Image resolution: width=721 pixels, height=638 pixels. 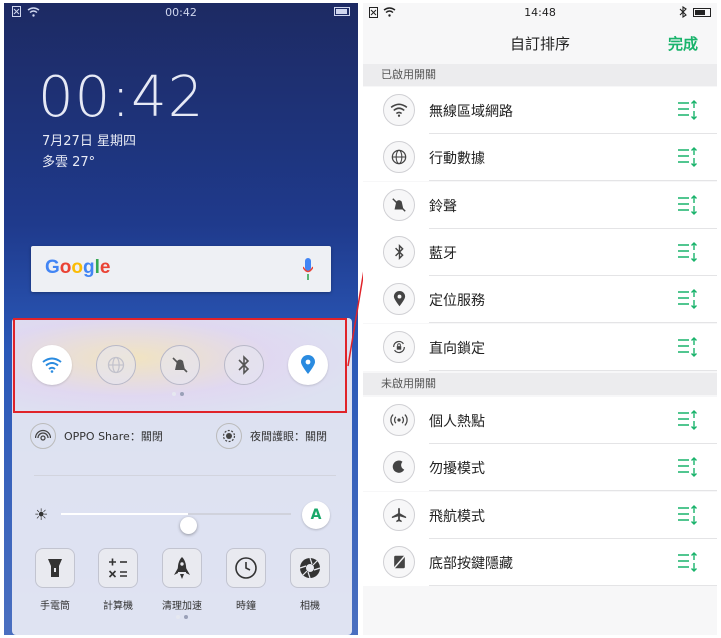 What do you see at coordinates (540, 420) in the screenshot?
I see `list-item: 個人熱點` at bounding box center [540, 420].